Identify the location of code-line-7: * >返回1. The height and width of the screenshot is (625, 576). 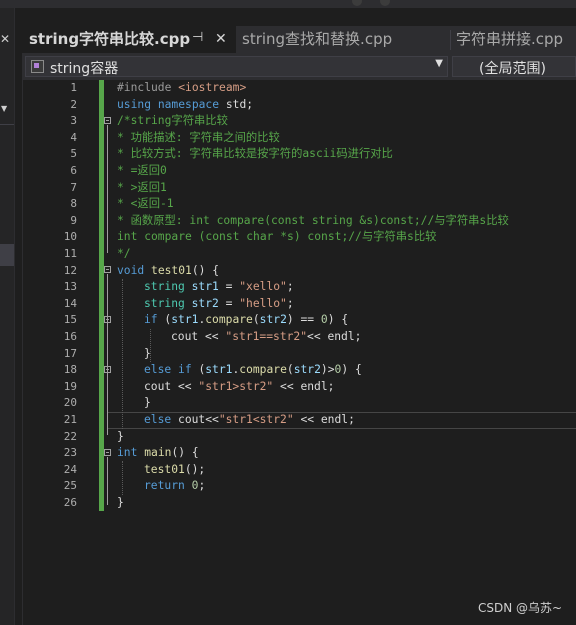
(142, 187).